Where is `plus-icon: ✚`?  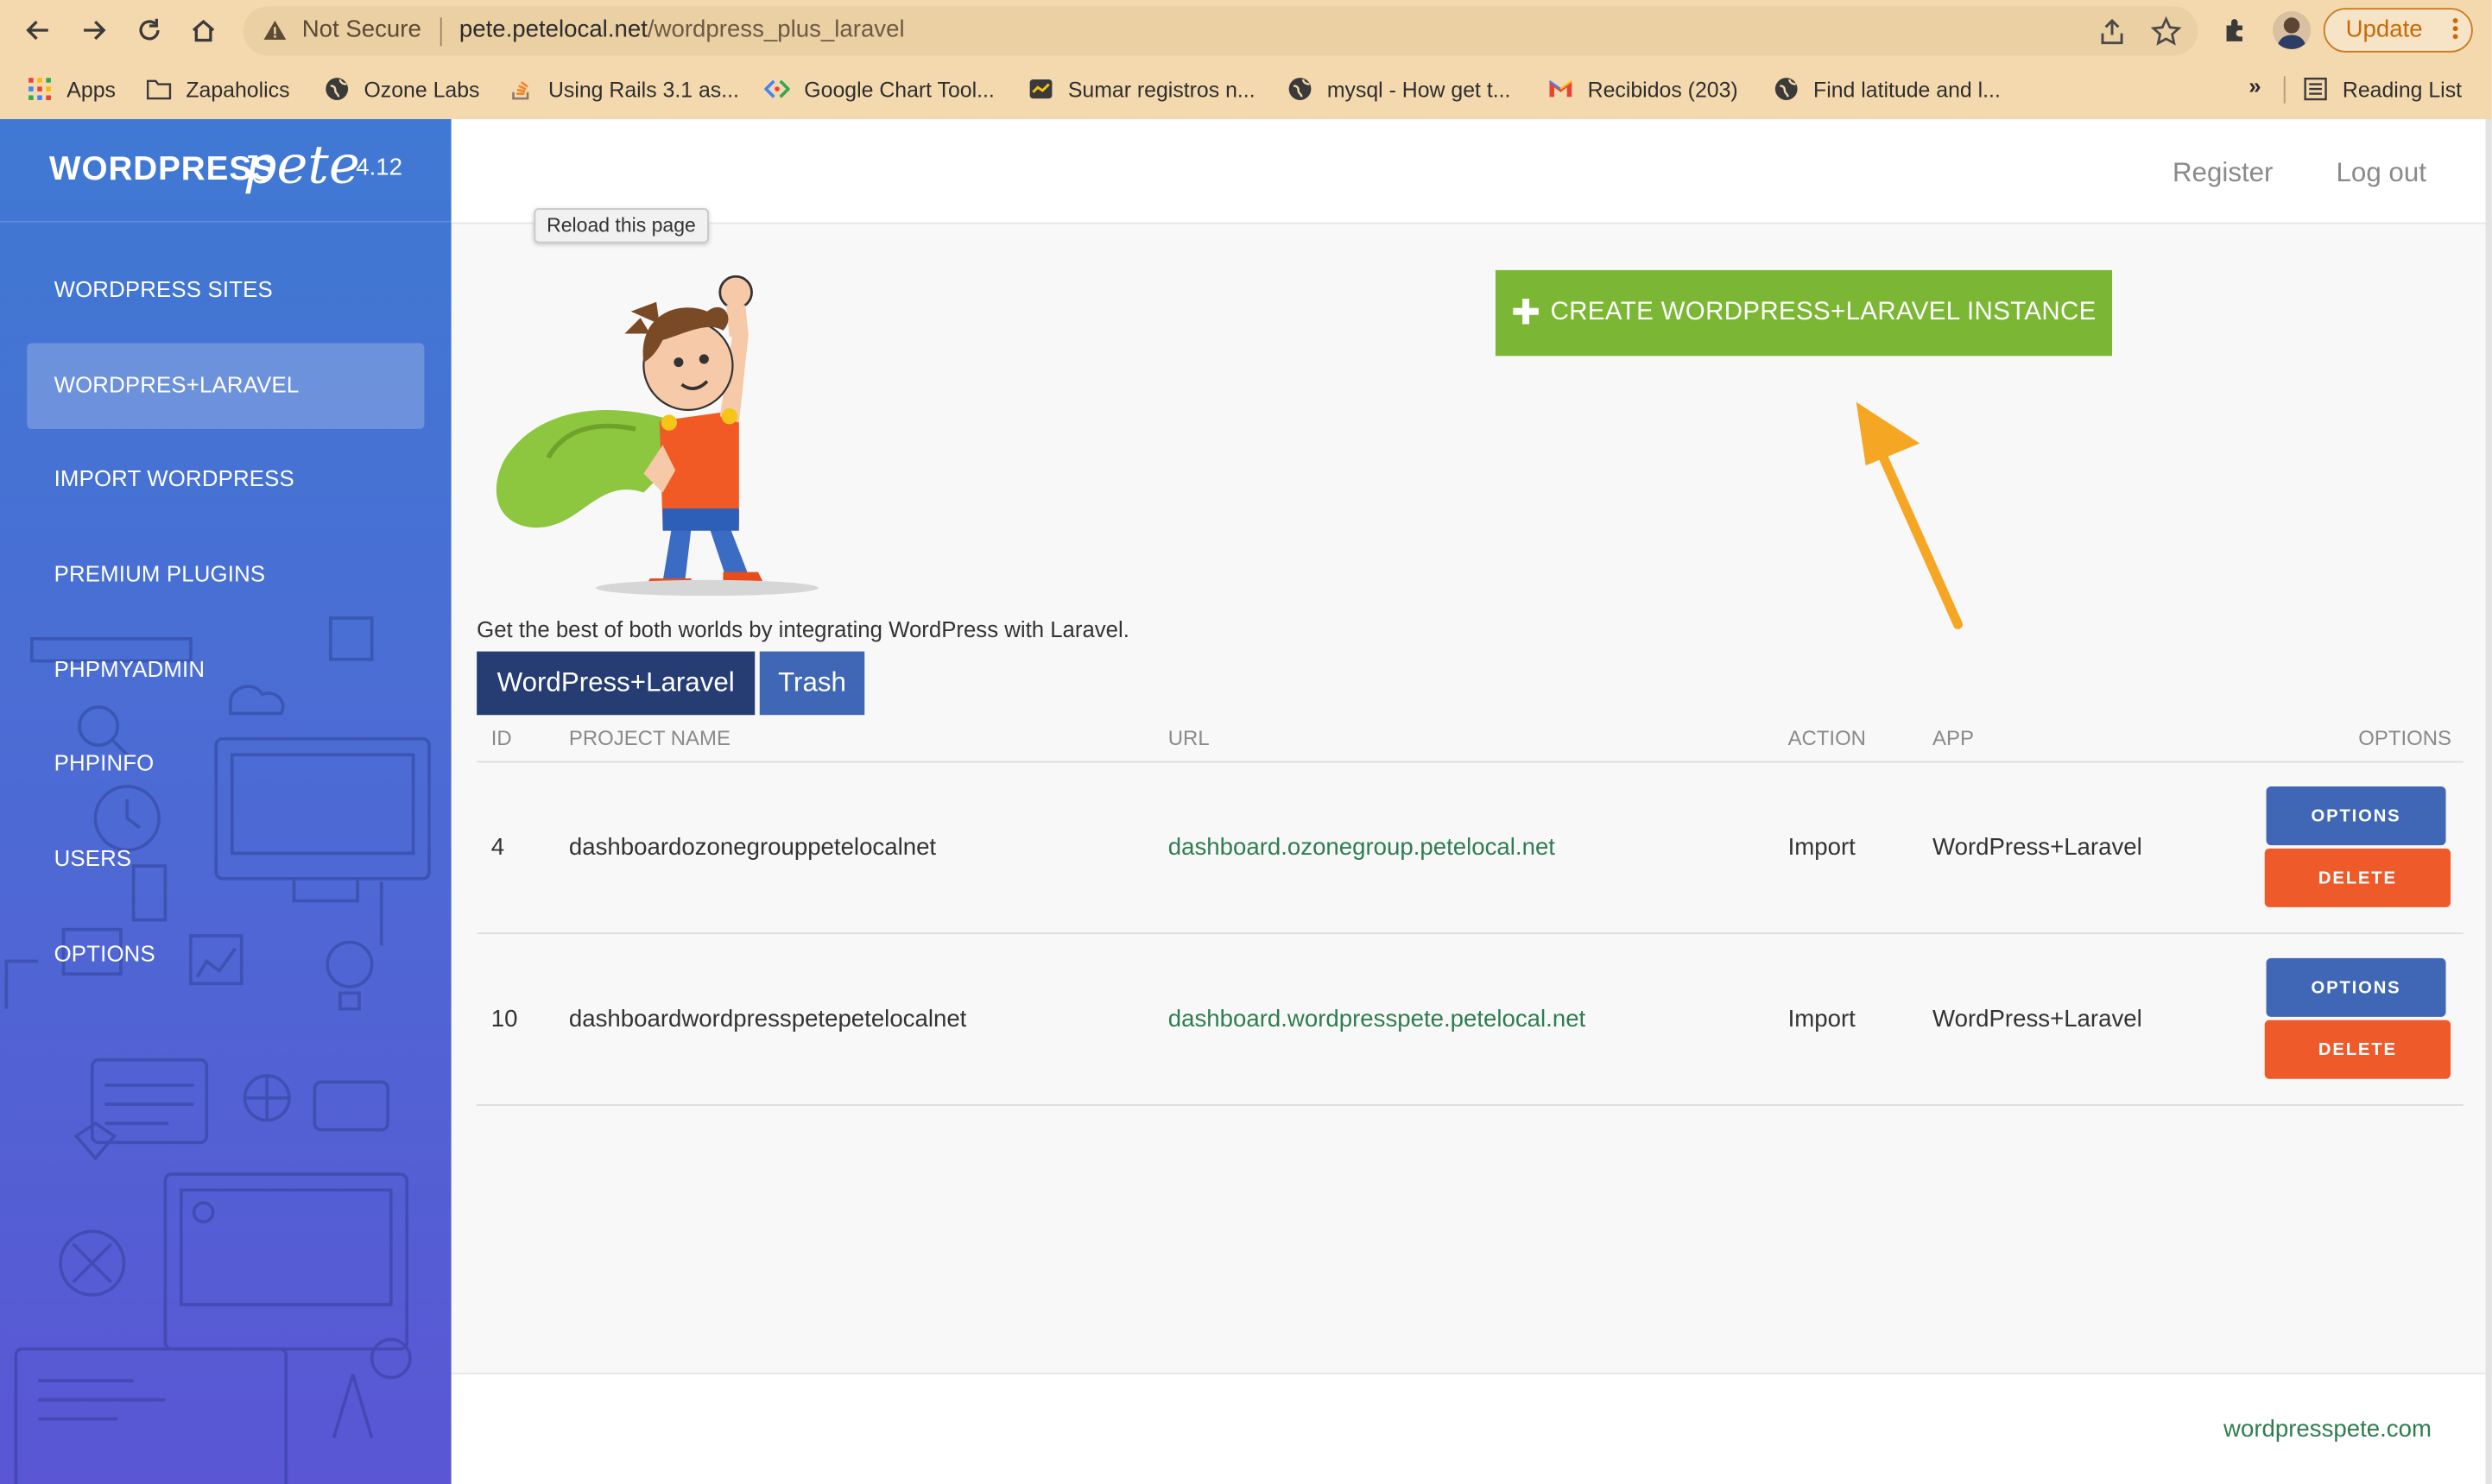 plus-icon: ✚ is located at coordinates (1526, 312).